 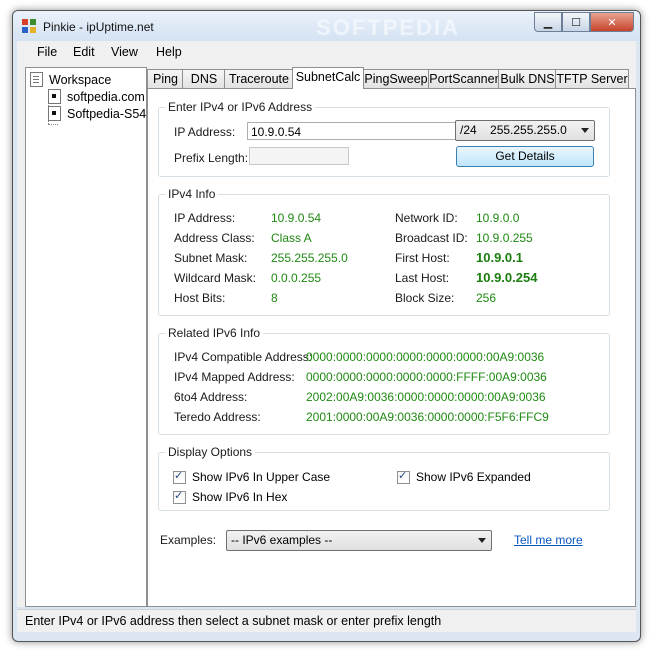 What do you see at coordinates (422, 258) in the screenshot?
I see `info-label: First Host:` at bounding box center [422, 258].